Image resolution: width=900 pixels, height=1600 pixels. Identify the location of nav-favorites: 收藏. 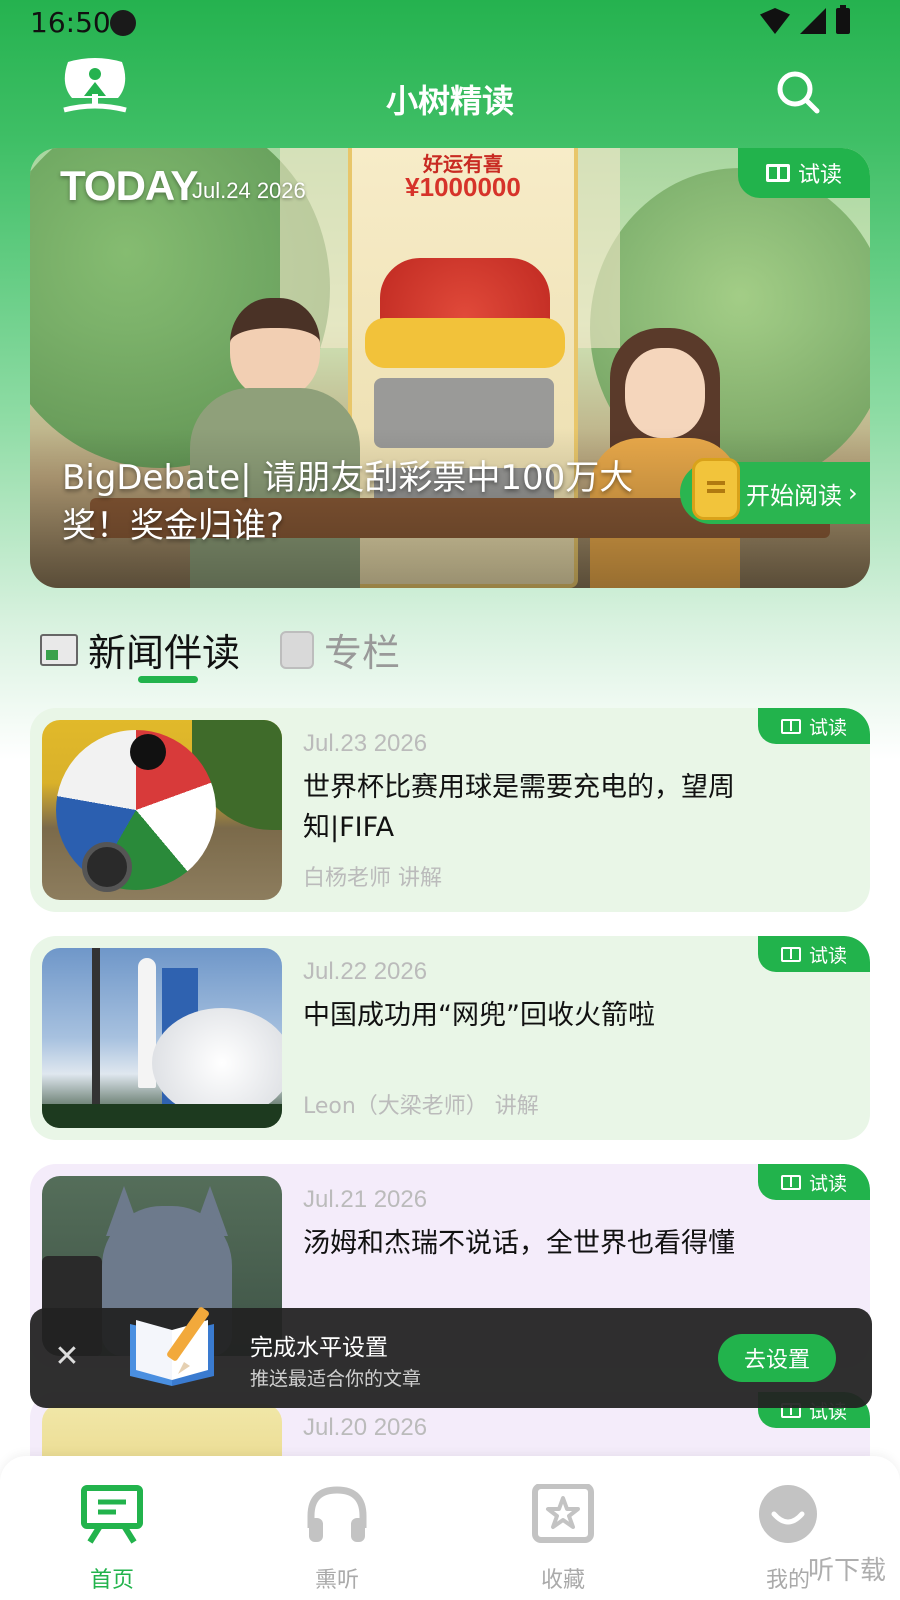
(563, 1538).